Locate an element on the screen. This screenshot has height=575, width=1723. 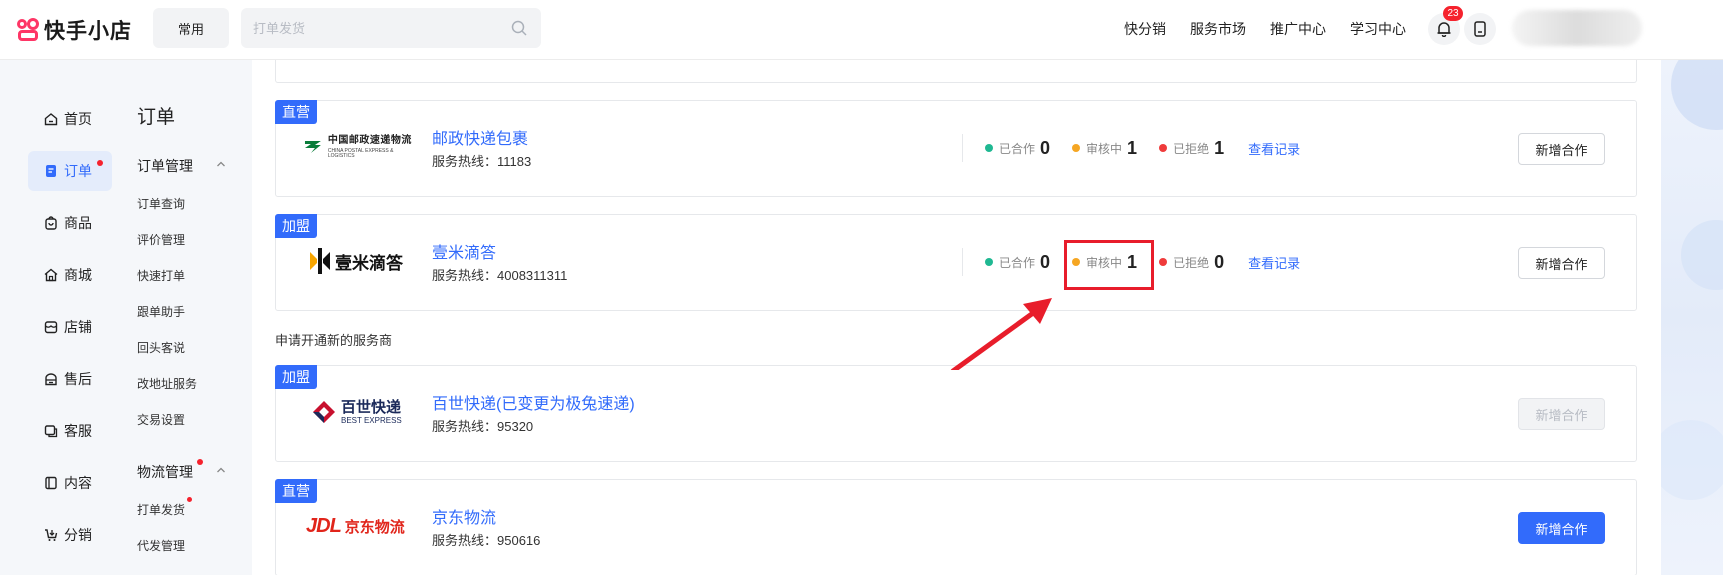
nav-item-store: 店铺 is located at coordinates (70, 327).